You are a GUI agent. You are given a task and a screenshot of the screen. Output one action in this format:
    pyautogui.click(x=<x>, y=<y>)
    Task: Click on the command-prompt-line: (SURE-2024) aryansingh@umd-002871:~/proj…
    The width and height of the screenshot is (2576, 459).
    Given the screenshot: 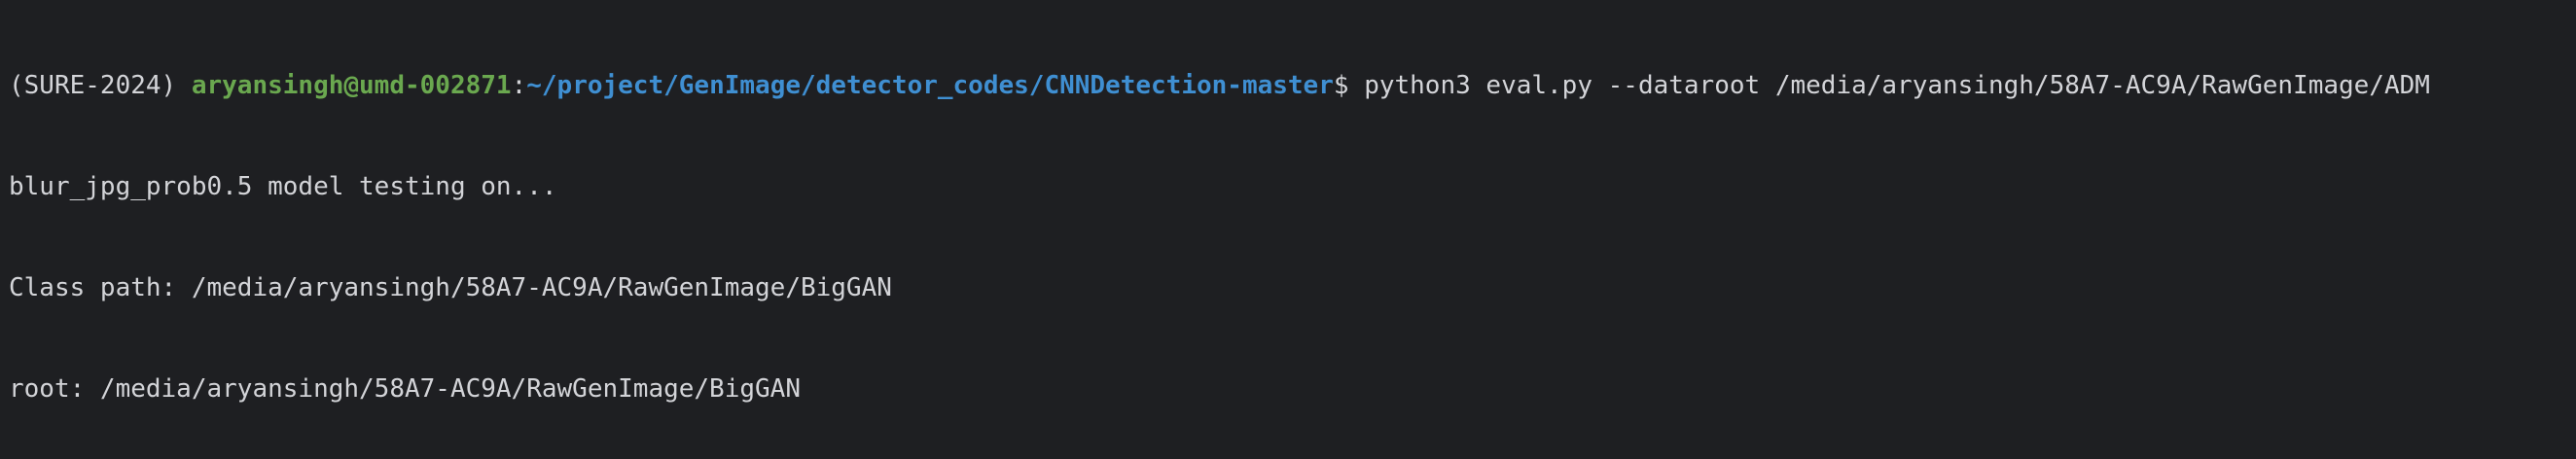 What is the action you would take?
    pyautogui.click(x=1292, y=90)
    